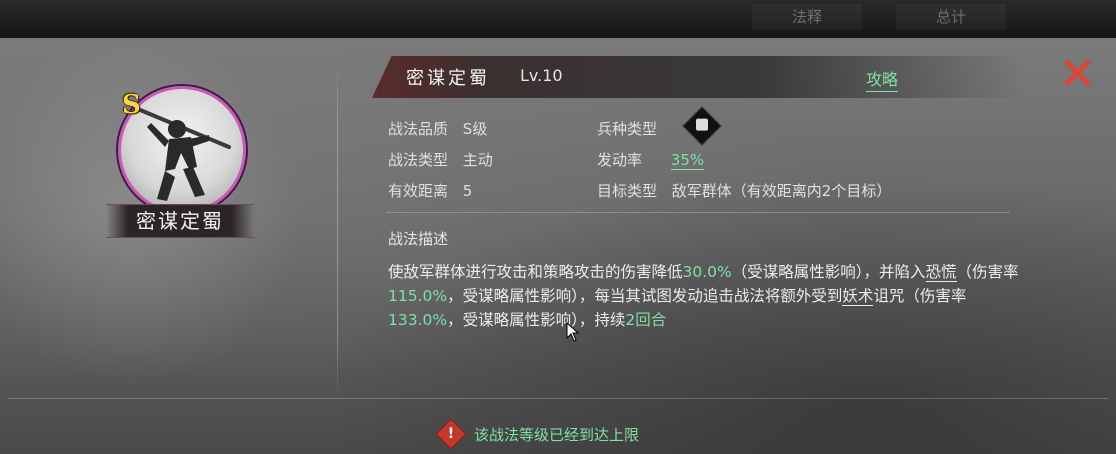 Image resolution: width=1116 pixels, height=454 pixels. I want to click on desc-text-1: 使敌军群体进行攻击和策略攻击的伤害降低, so click(535, 272).